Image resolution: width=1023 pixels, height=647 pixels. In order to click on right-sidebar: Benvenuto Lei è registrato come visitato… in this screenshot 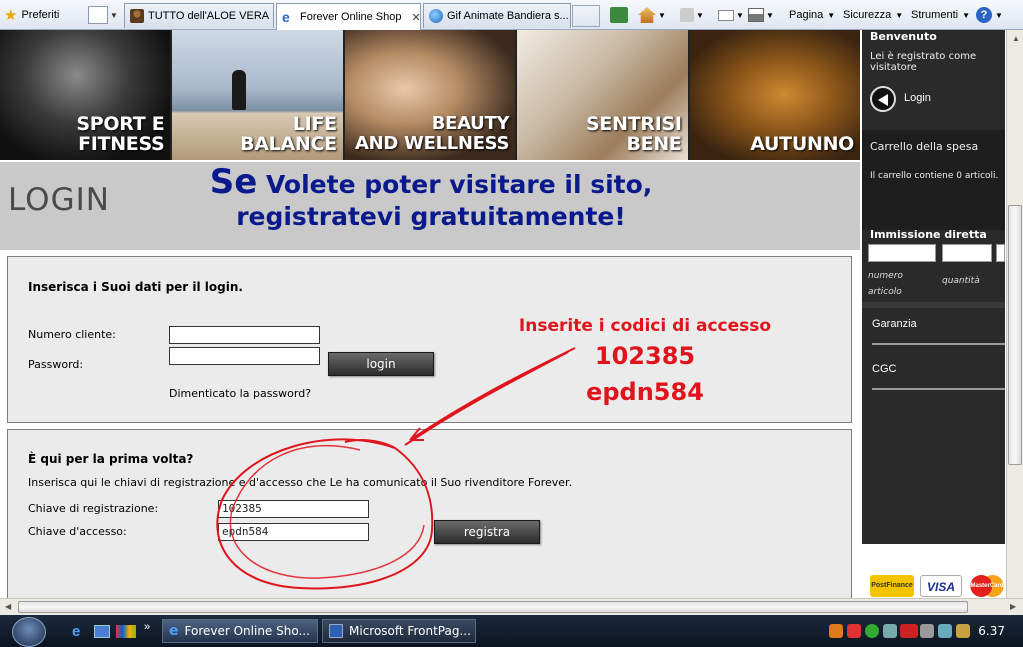, I will do `click(933, 287)`.